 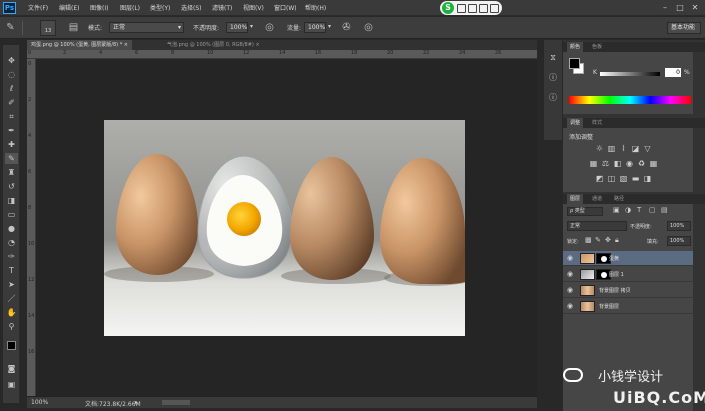 What do you see at coordinates (553, 58) in the screenshot?
I see `history-icon: ⧖` at bounding box center [553, 58].